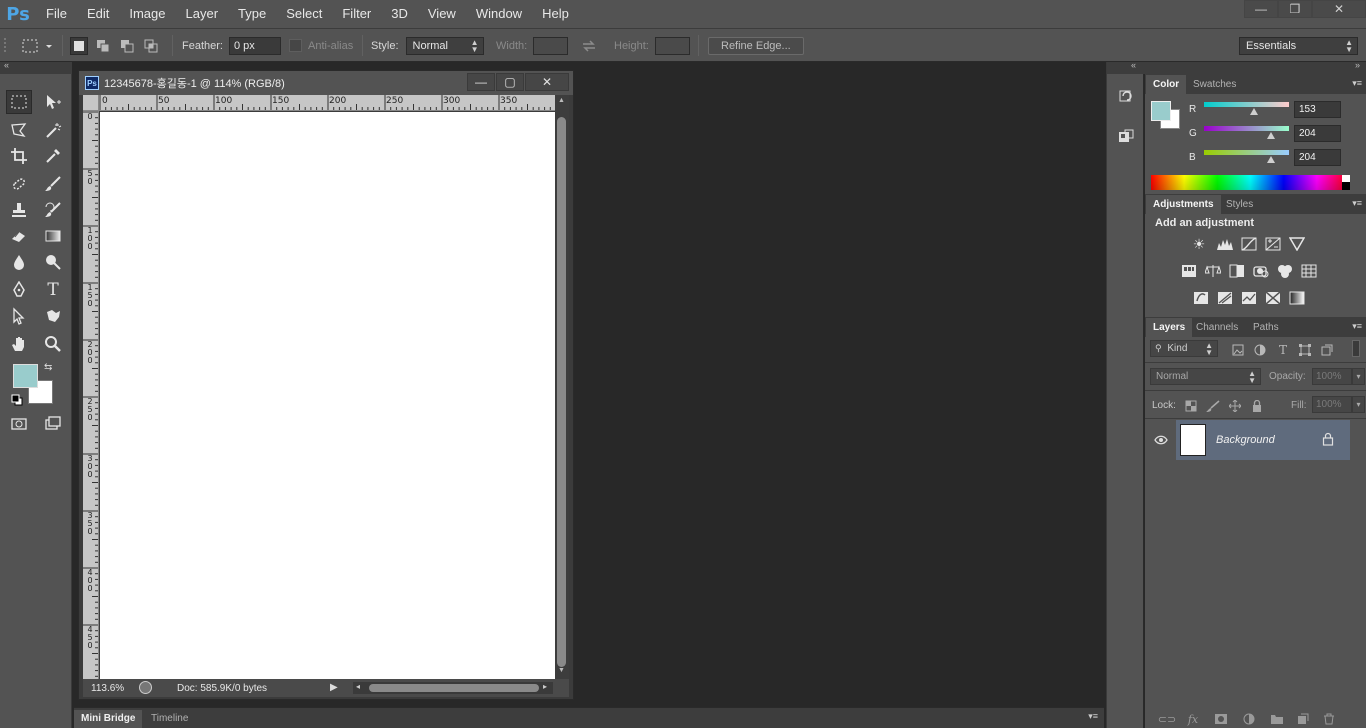 This screenshot has height=728, width=1366. Describe the element at coordinates (56, 14) in the screenshot. I see `menu-file: File` at that location.